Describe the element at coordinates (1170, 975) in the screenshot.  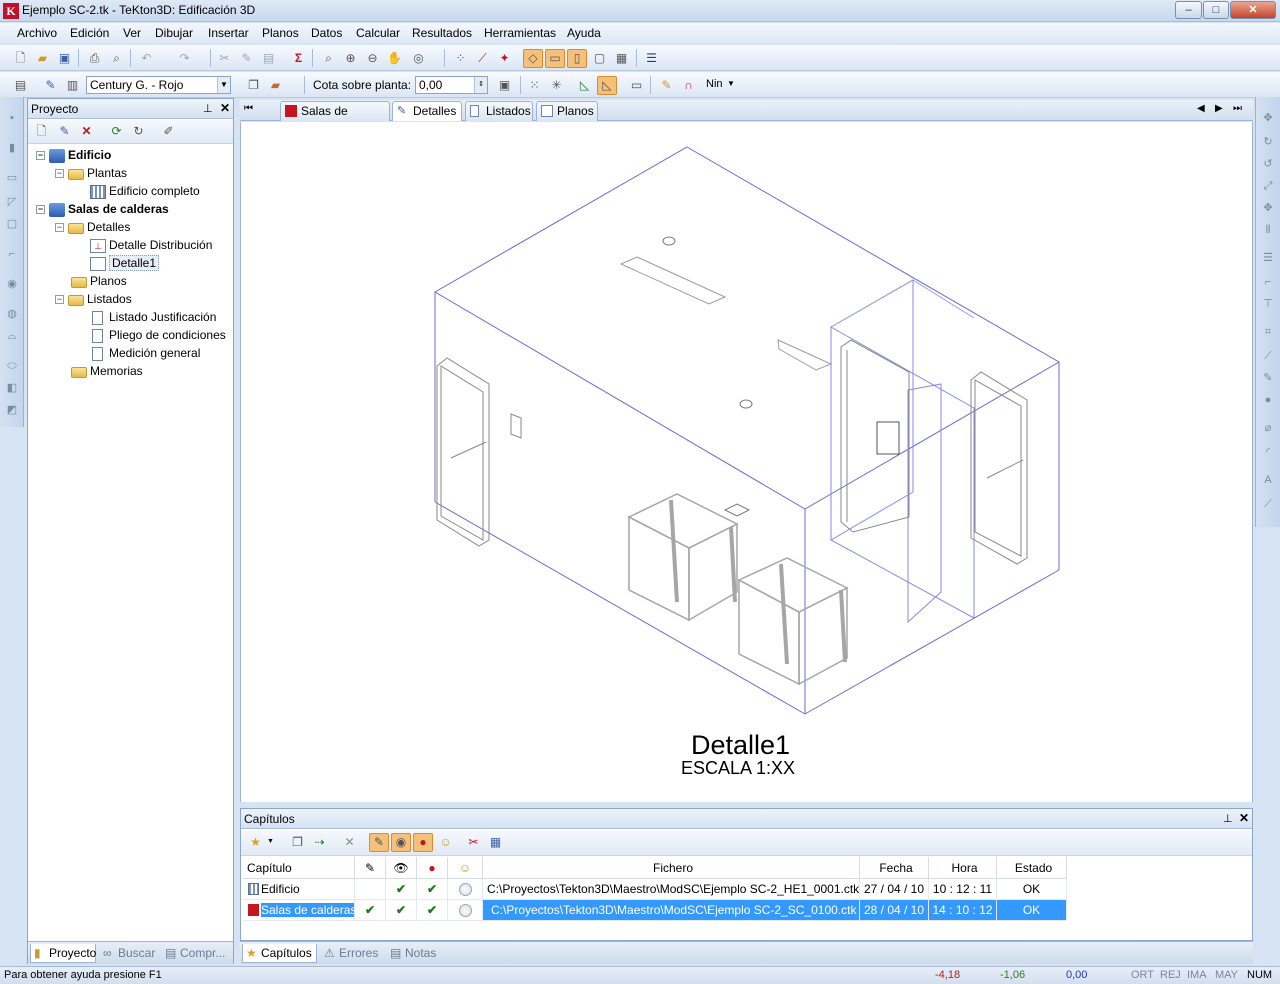
I see `status-rej: REJ` at that location.